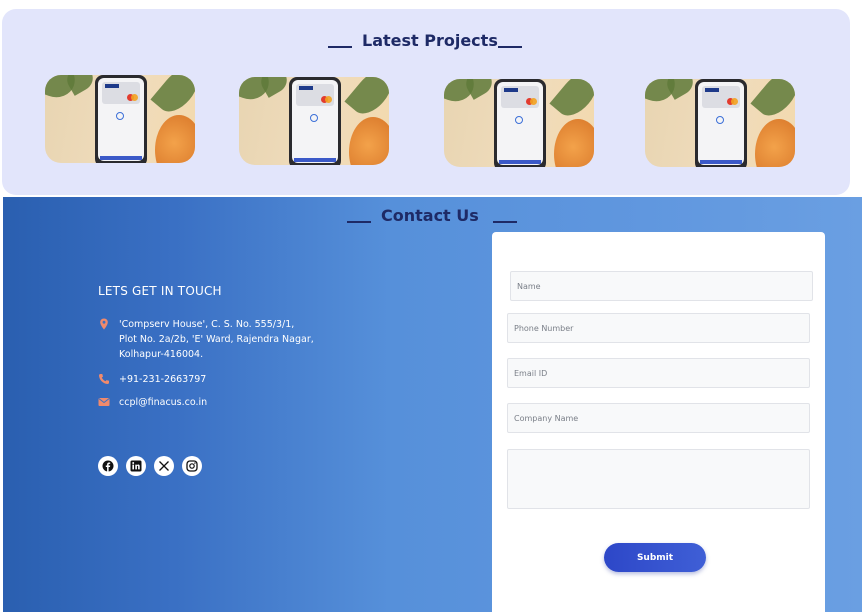 The width and height of the screenshot is (862, 612). Describe the element at coordinates (531, 373) in the screenshot. I see `email-placeholder: Email ID` at that location.